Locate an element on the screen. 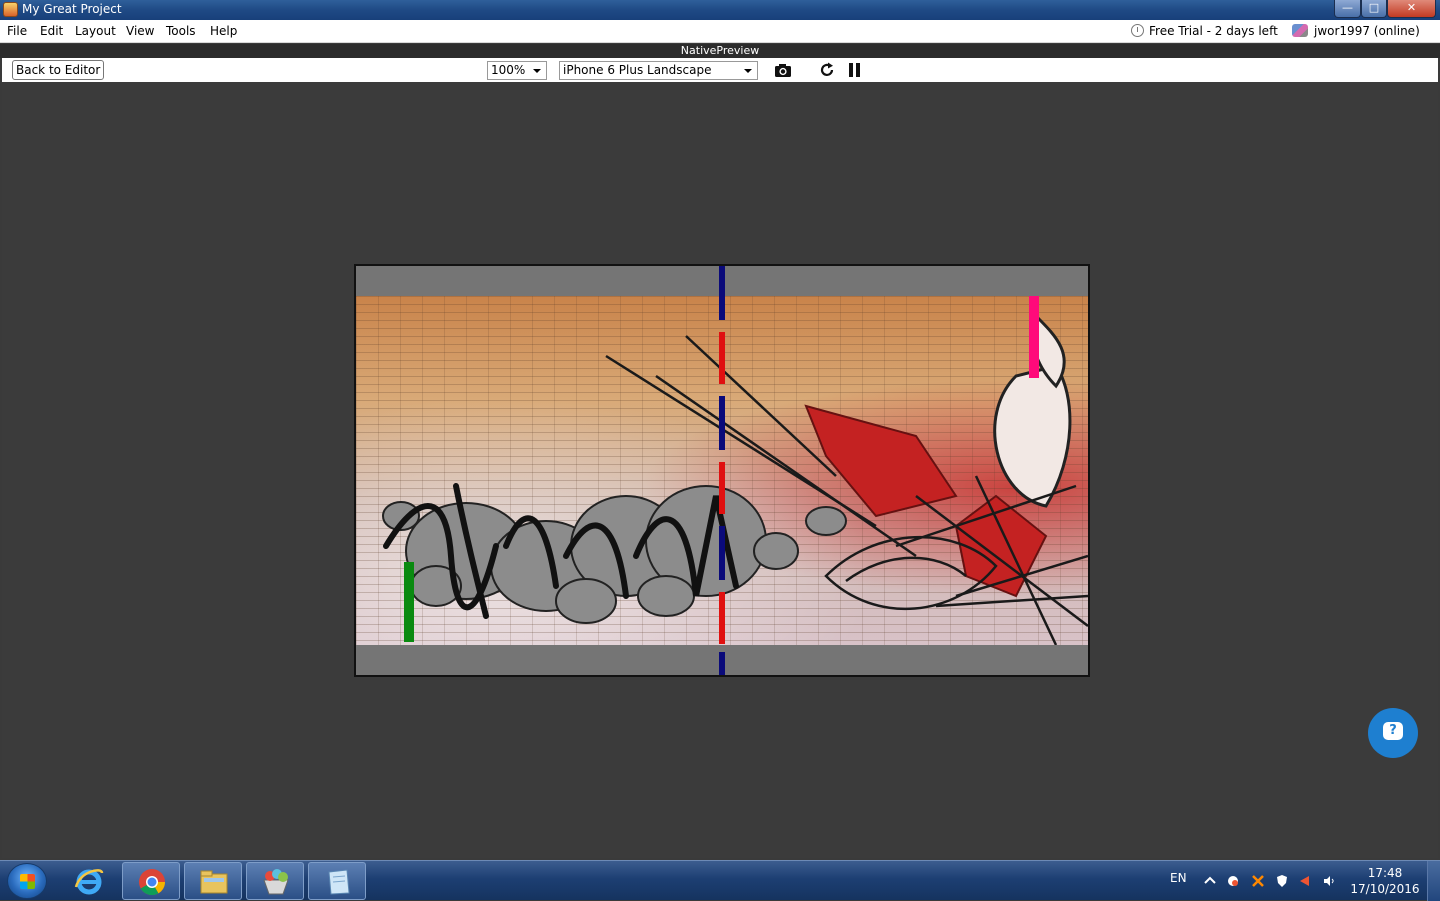  taskbar: EN 17:48 17/10/2016 is located at coordinates (720, 880).